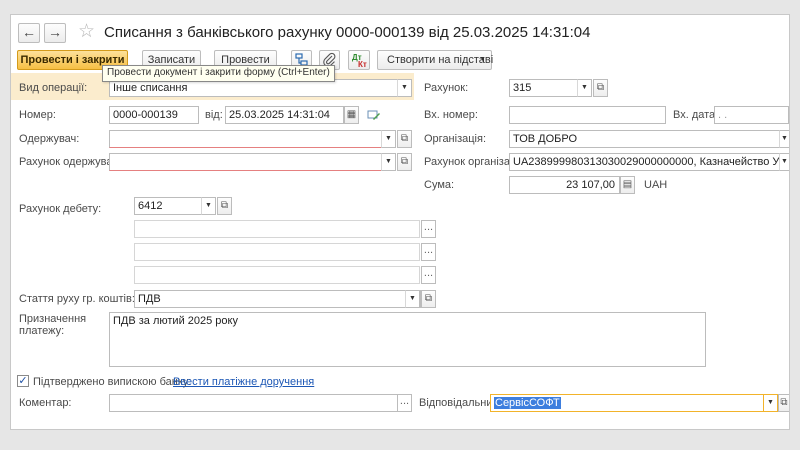  What do you see at coordinates (253, 403) in the screenshot?
I see `comment-field` at bounding box center [253, 403].